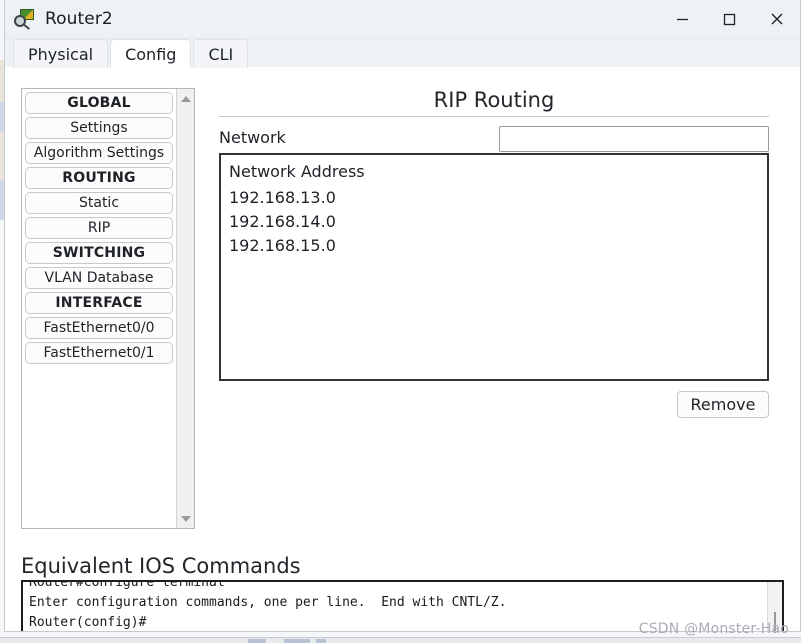  I want to click on sidebar-item-algorithm-settings: Algorithm Settings, so click(99, 153).